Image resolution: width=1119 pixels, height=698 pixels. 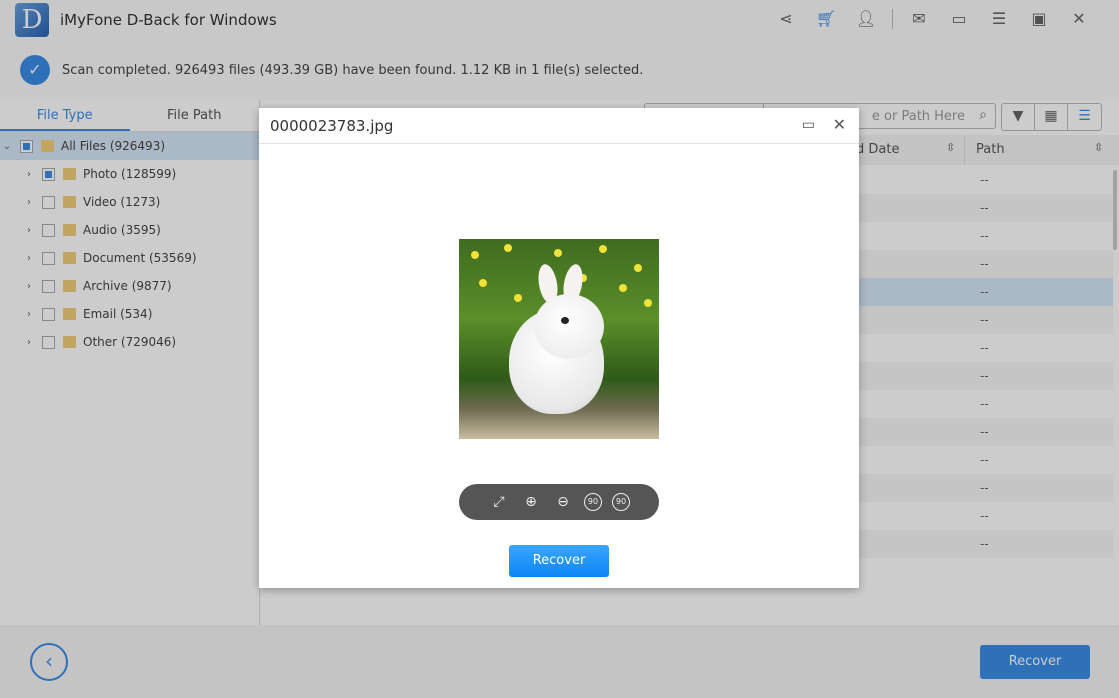 I want to click on preview-image, so click(x=559, y=339).